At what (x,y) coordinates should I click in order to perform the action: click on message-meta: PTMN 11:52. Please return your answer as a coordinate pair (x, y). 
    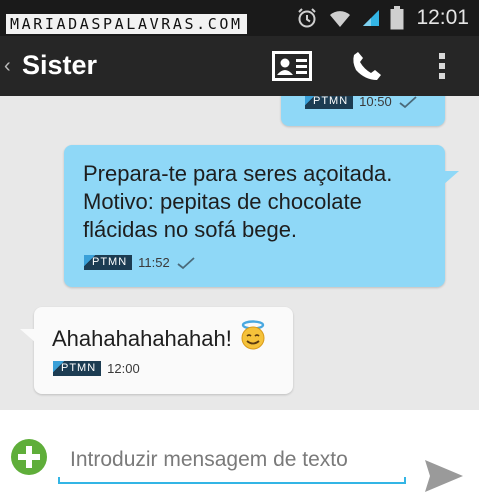
    Looking at the image, I should click on (140, 262).